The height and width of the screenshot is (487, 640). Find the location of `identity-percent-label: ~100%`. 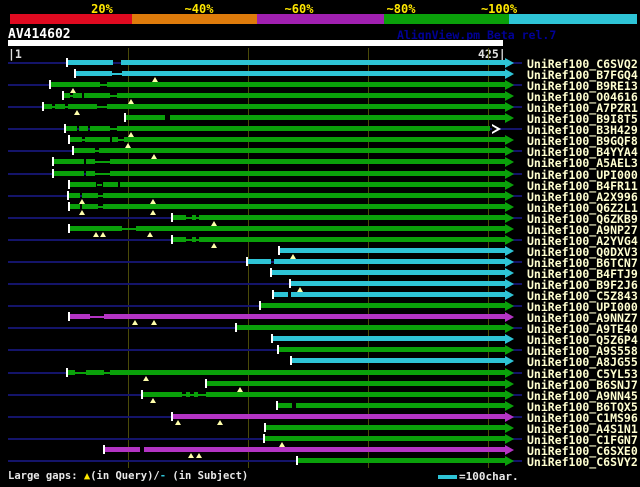

identity-percent-label: ~100% is located at coordinates (499, 9).